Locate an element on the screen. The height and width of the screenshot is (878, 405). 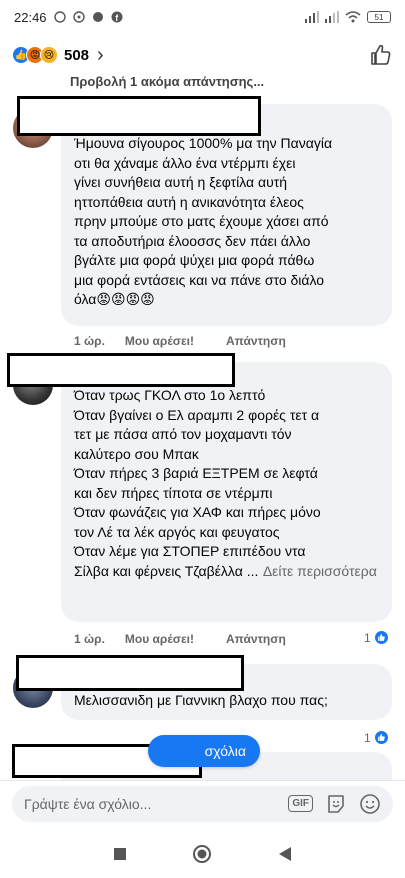
reaction-count: 508 is located at coordinates (77, 55).